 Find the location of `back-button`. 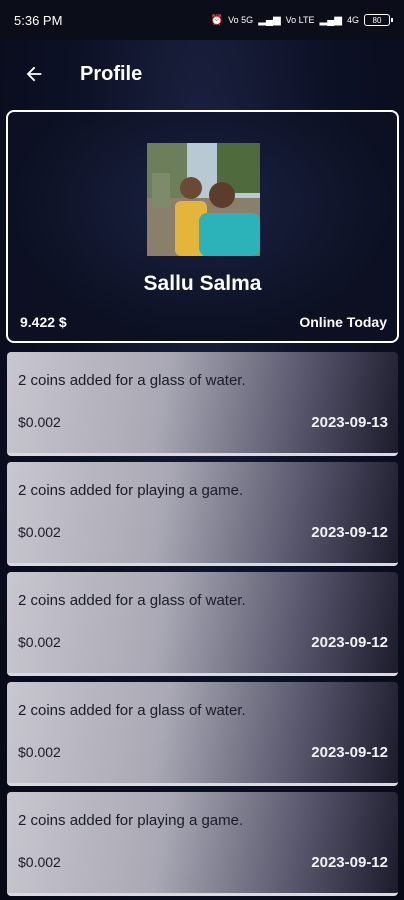

back-button is located at coordinates (34, 74).